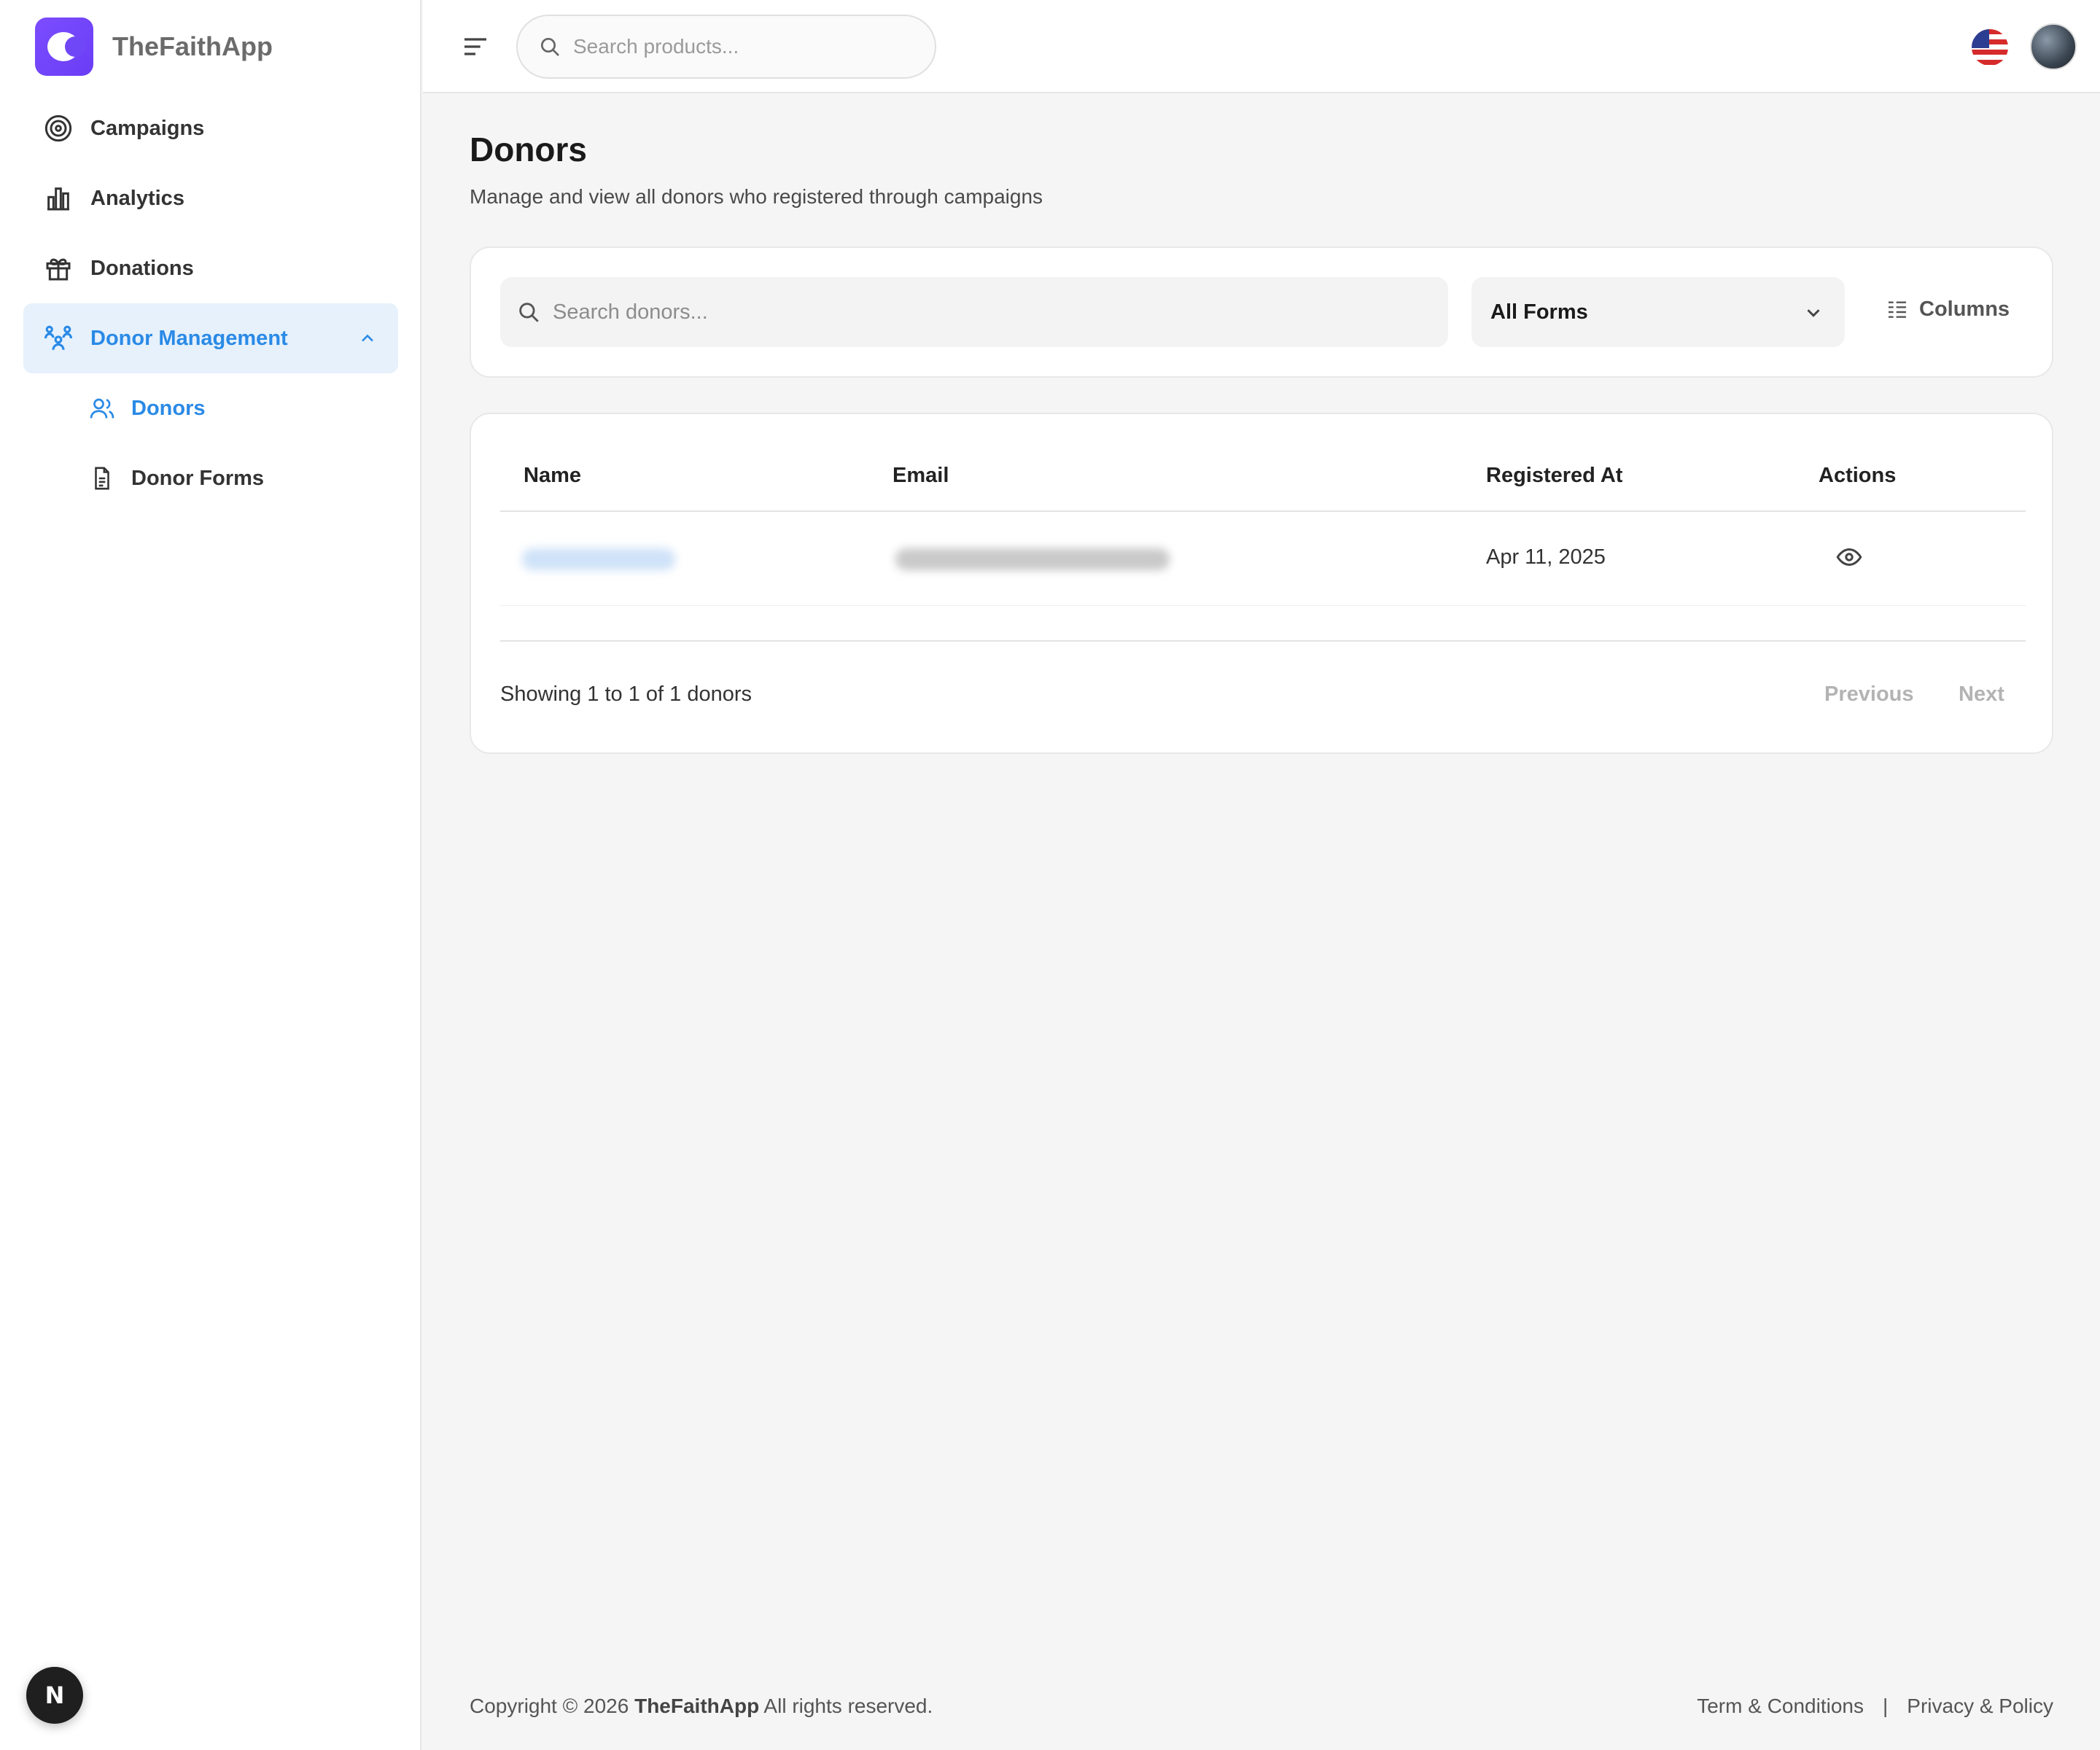 The height and width of the screenshot is (1750, 2100). Describe the element at coordinates (58, 198) in the screenshot. I see `bar-chart-icon` at that location.